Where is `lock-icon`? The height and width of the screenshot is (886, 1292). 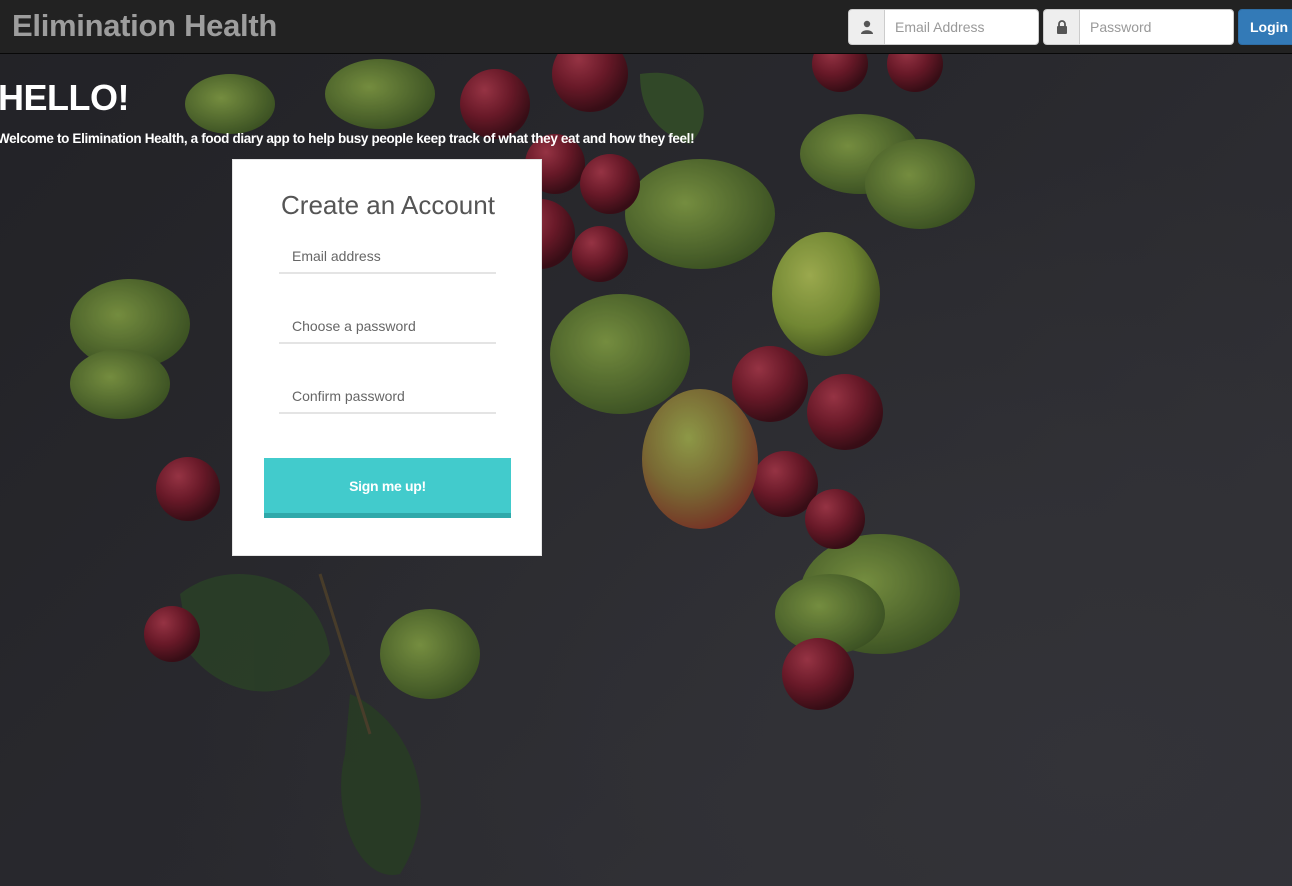 lock-icon is located at coordinates (1061, 27).